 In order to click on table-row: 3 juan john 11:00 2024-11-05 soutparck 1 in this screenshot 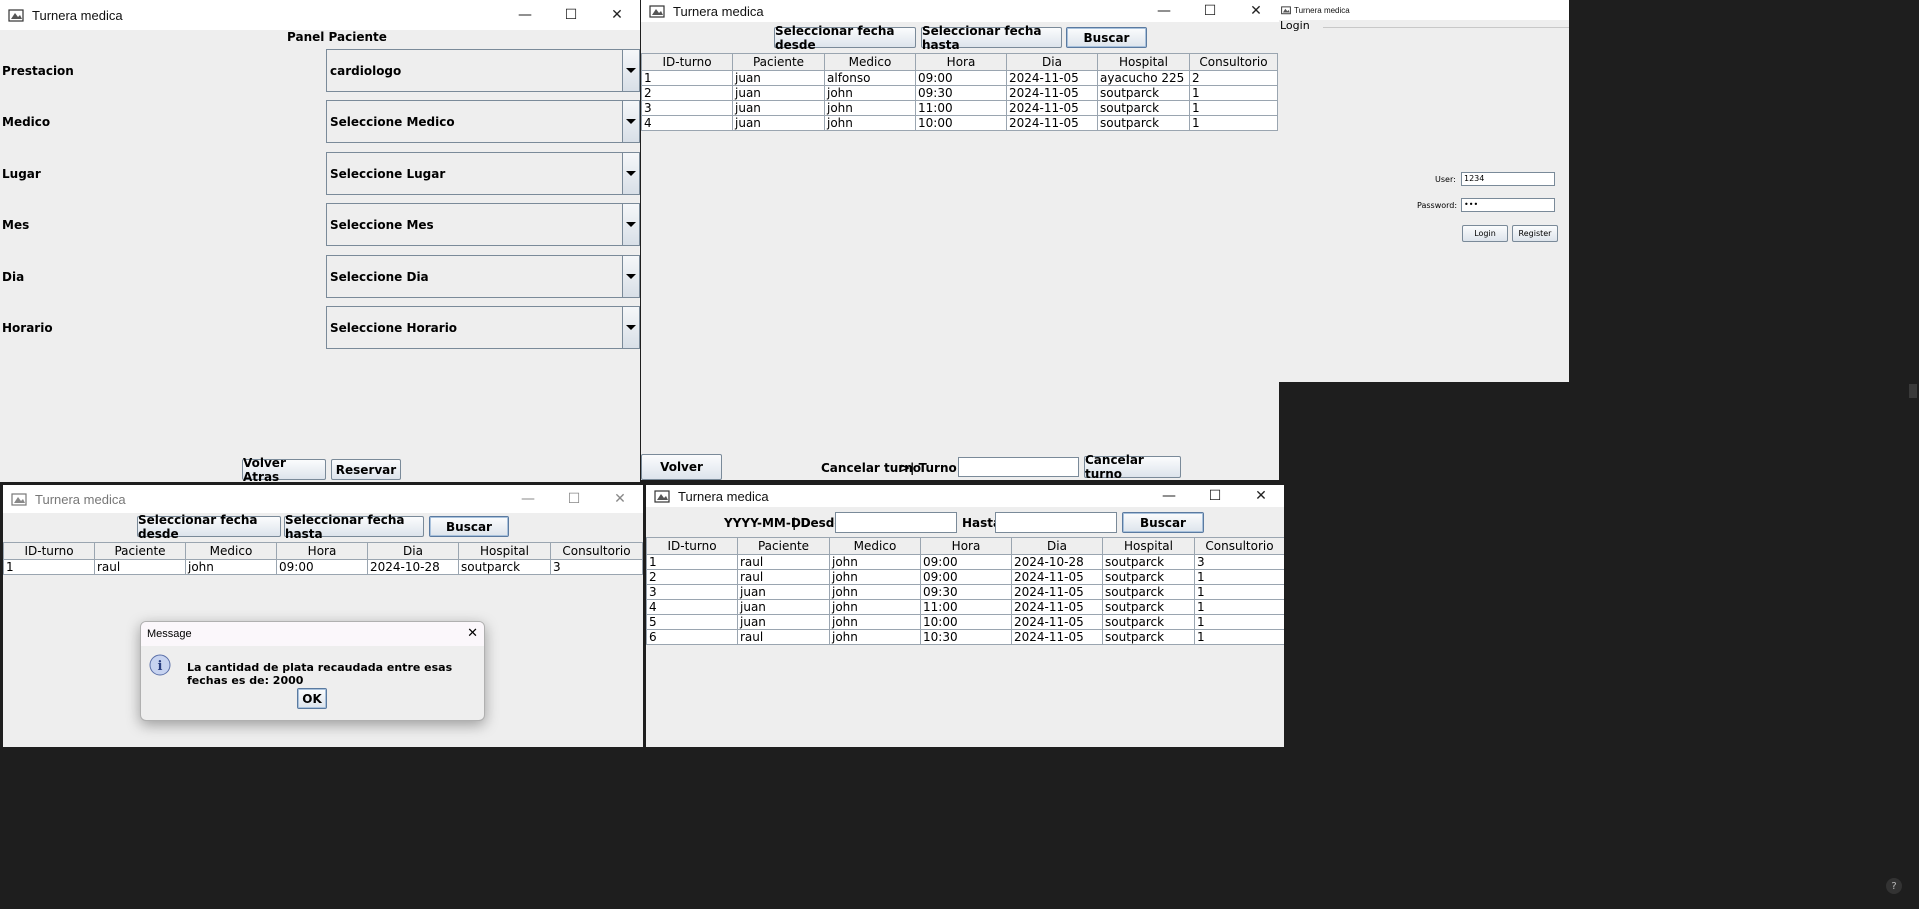, I will do `click(959, 108)`.